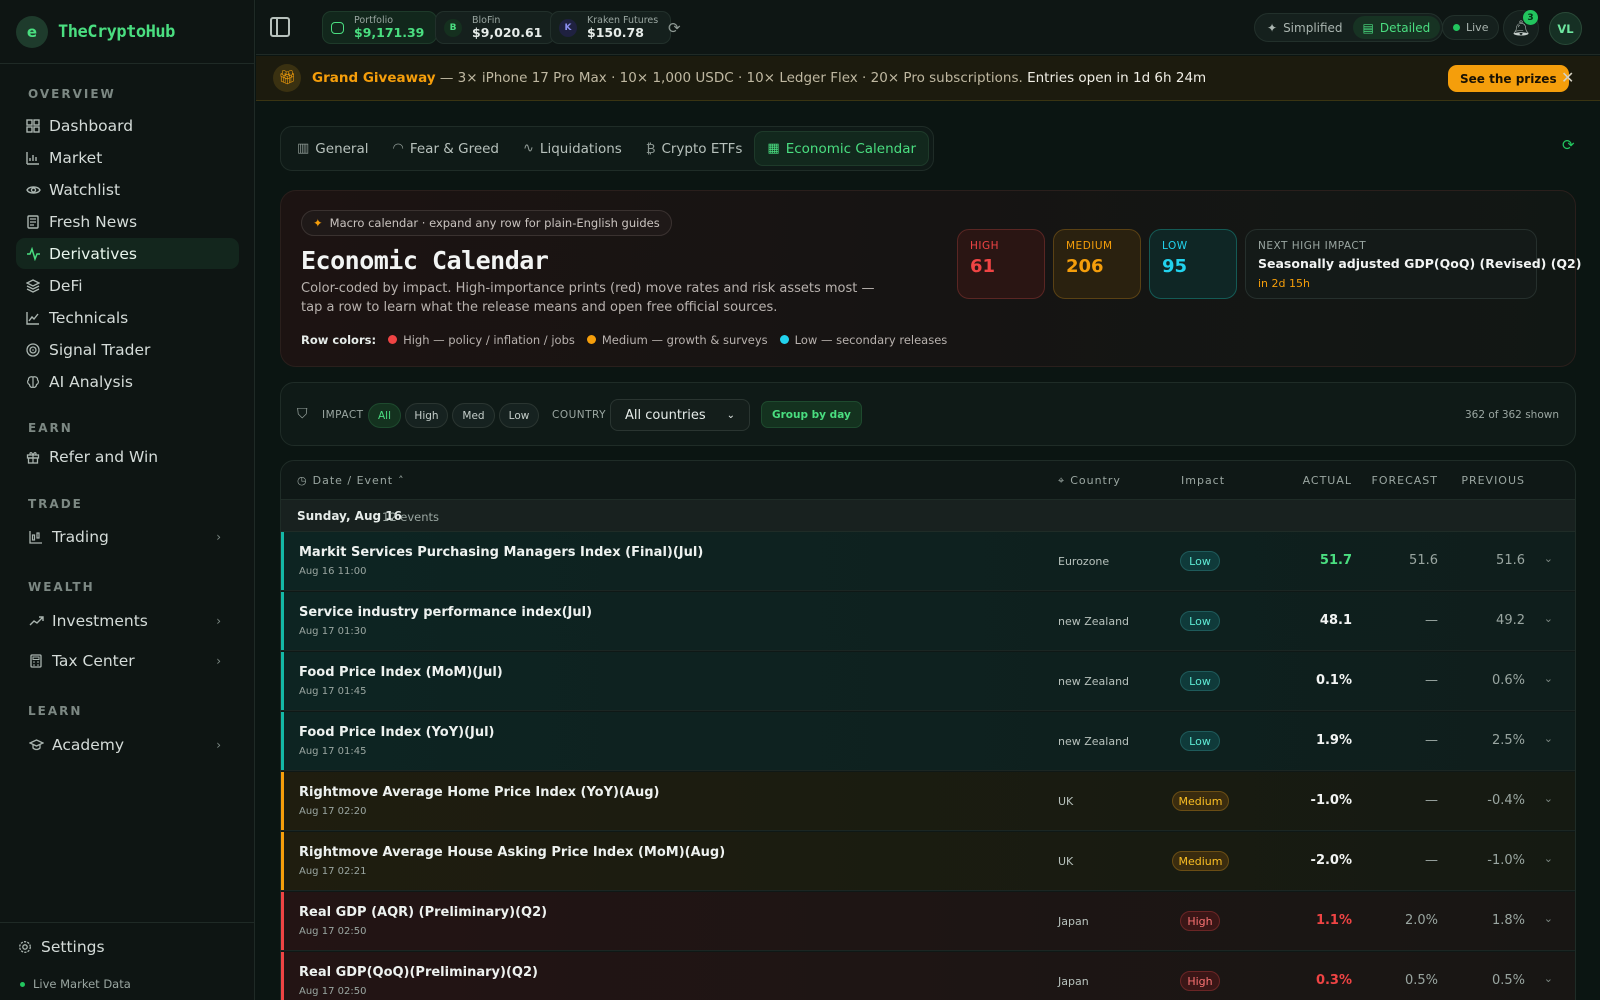 The height and width of the screenshot is (1000, 1600). Describe the element at coordinates (333, 148) in the screenshot. I see `tab-general: ▥ General` at that location.